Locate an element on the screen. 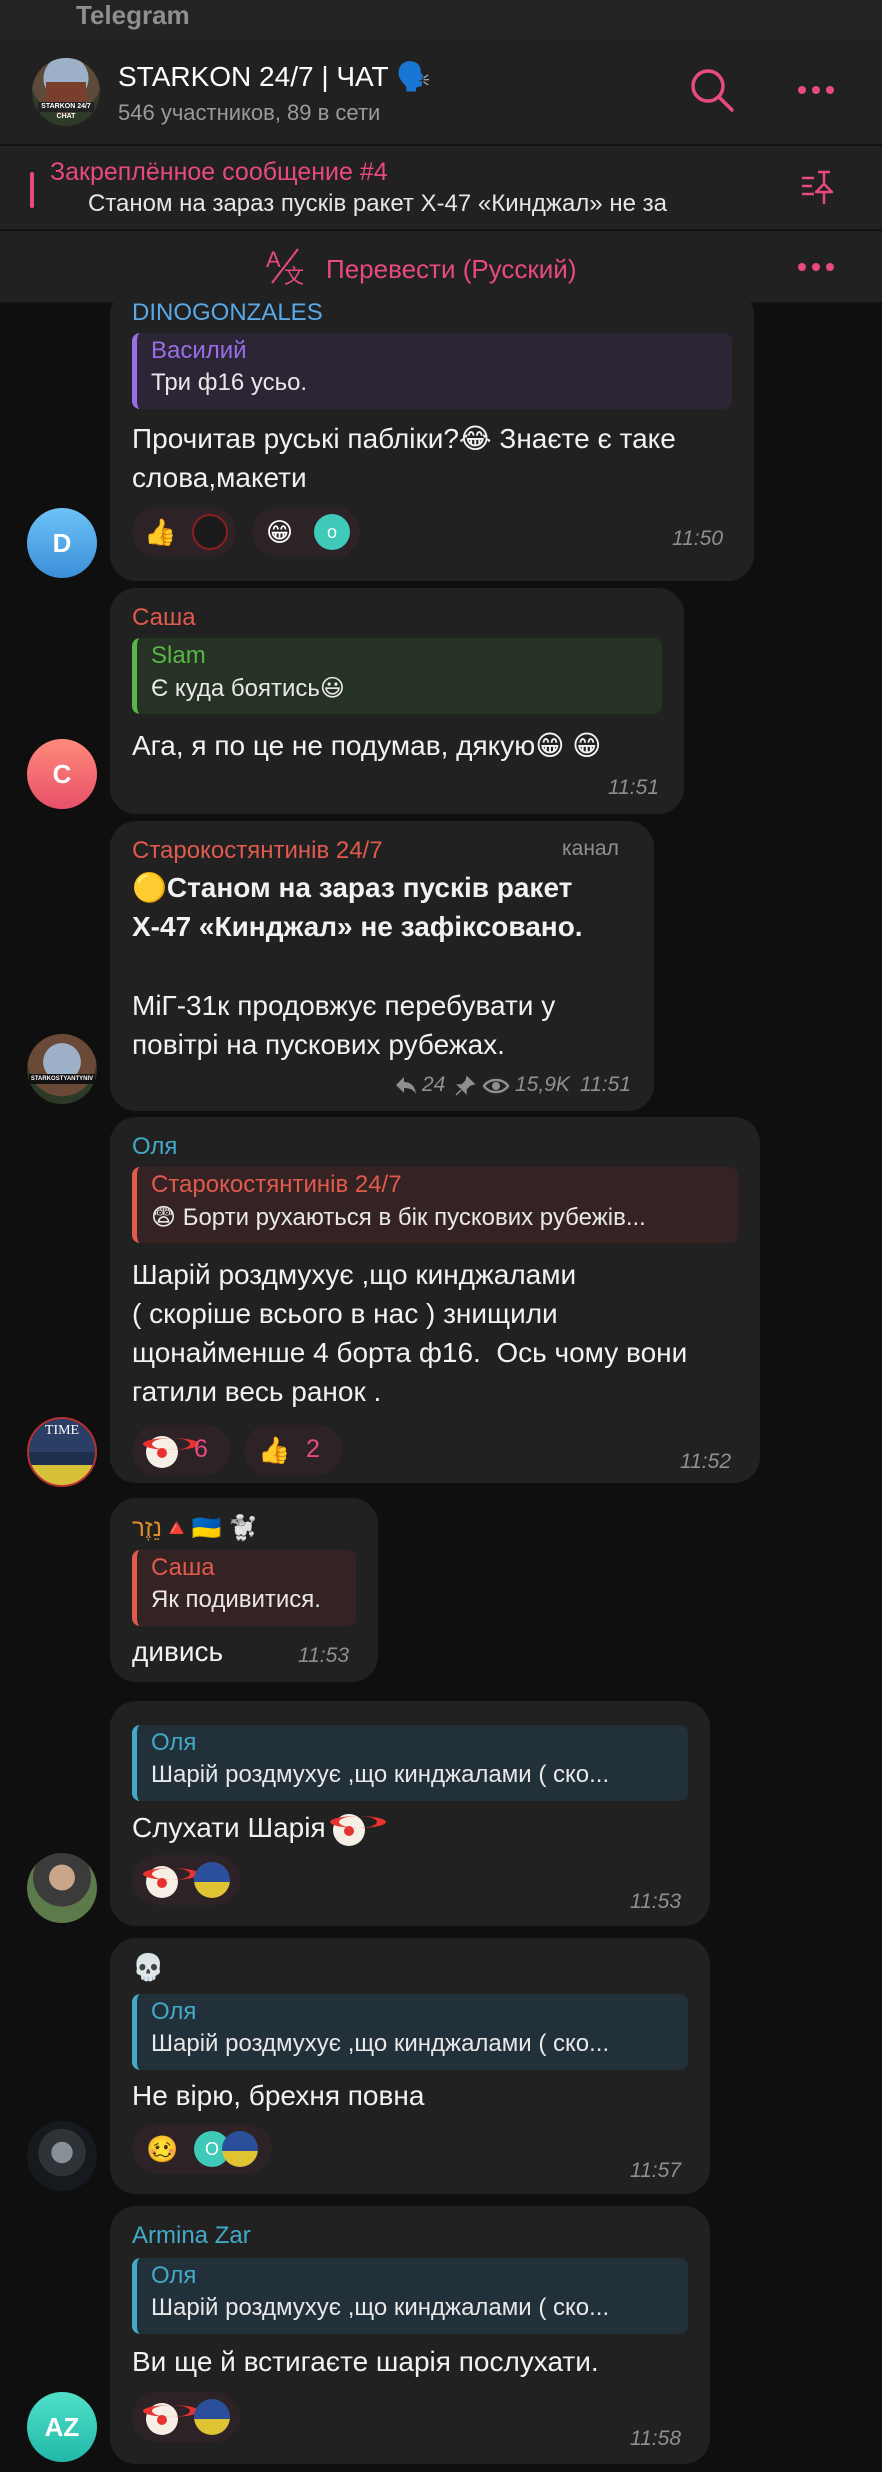 The image size is (882, 2472). forward-count: 24 is located at coordinates (434, 1084).